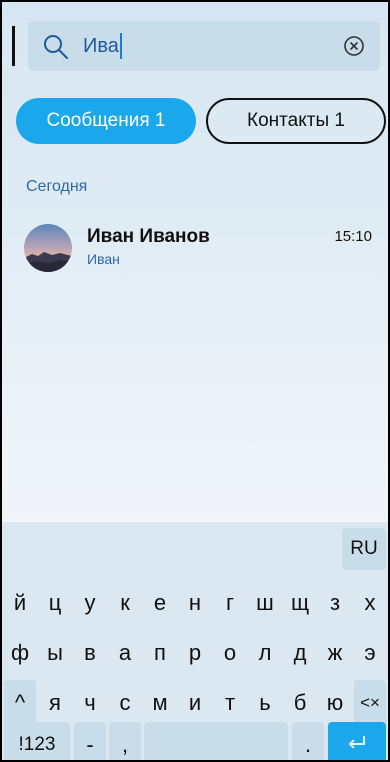 The height and width of the screenshot is (762, 390). Describe the element at coordinates (90, 653) in the screenshot. I see `key: в` at that location.